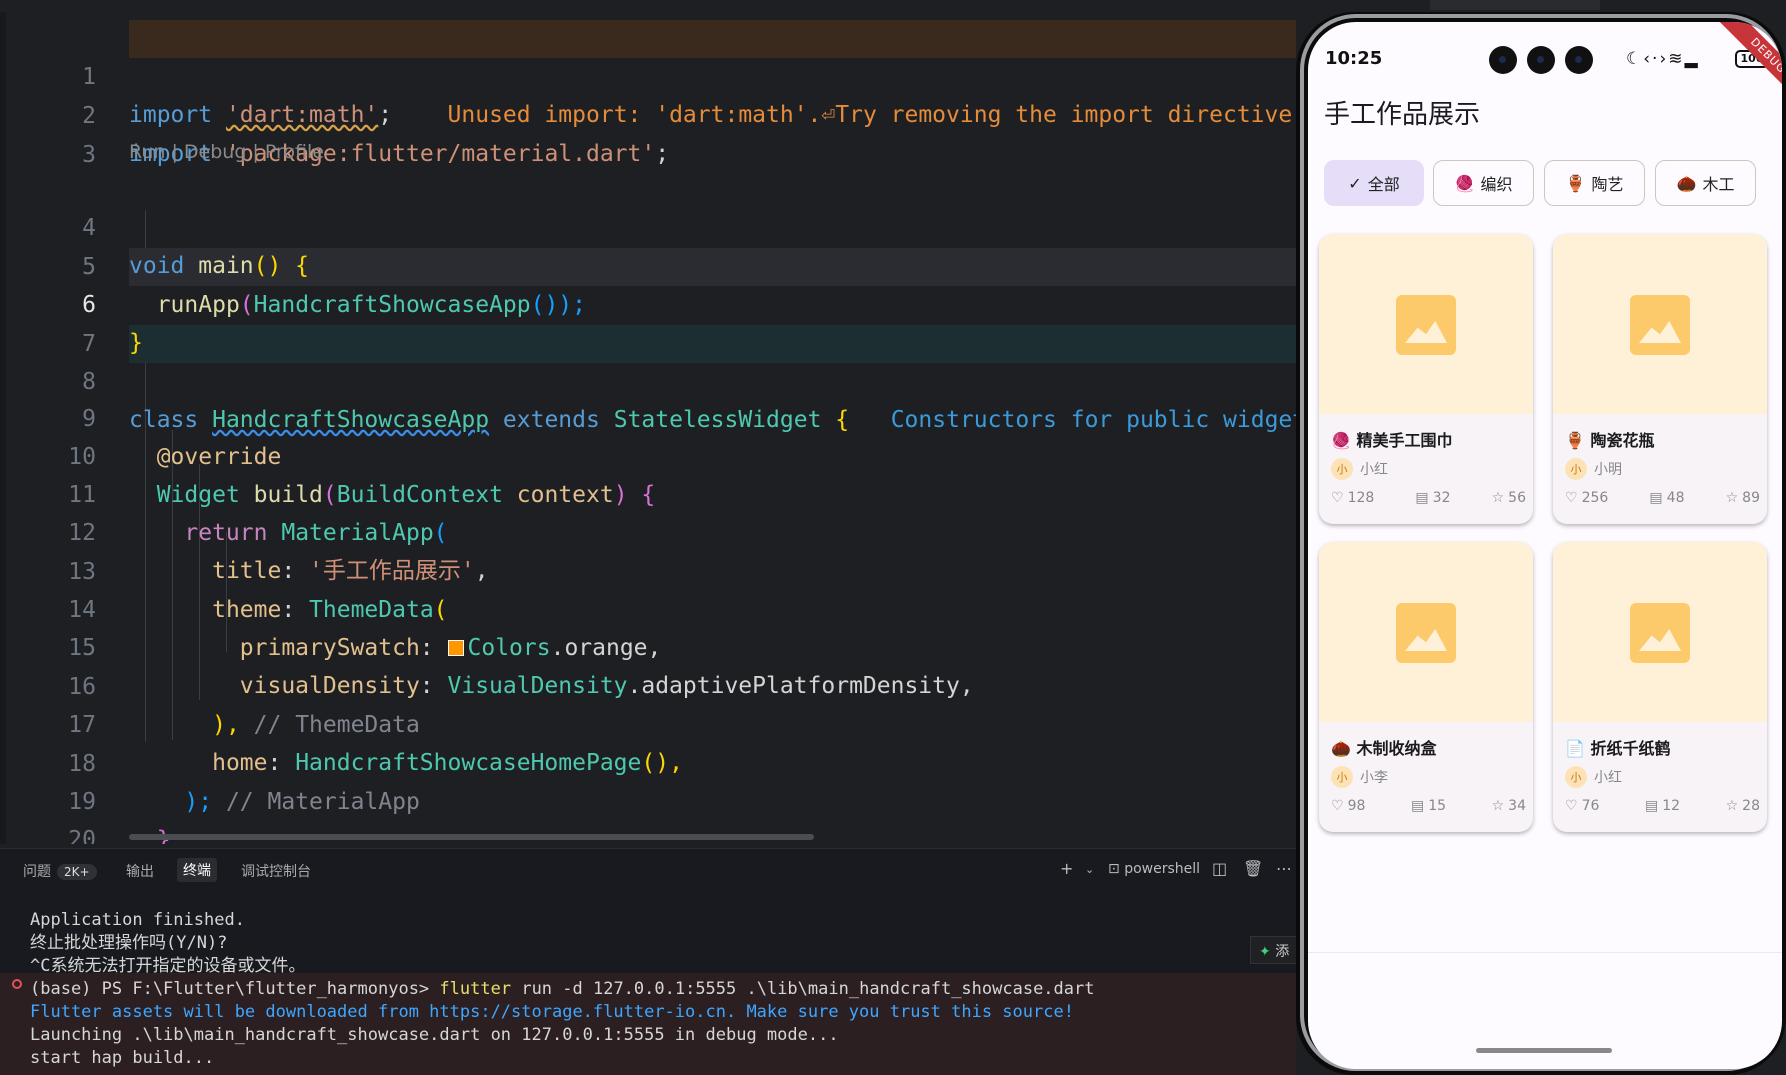 The width and height of the screenshot is (1786, 1075). I want to click on title-text: 折纸千纸鹤, so click(1630, 748).